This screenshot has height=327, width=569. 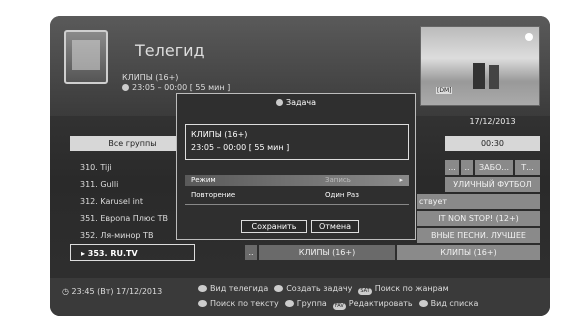 I want to click on hint-text-search: Поиск по тексту, so click(x=244, y=303).